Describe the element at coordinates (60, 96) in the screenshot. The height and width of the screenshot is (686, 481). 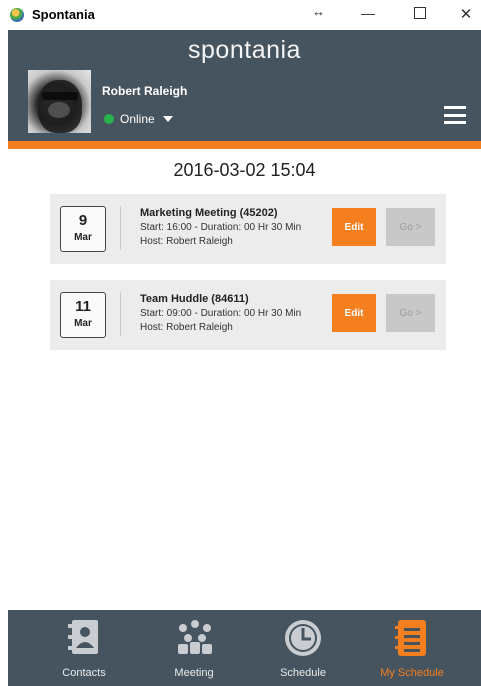
I see `avatar-glasses` at that location.